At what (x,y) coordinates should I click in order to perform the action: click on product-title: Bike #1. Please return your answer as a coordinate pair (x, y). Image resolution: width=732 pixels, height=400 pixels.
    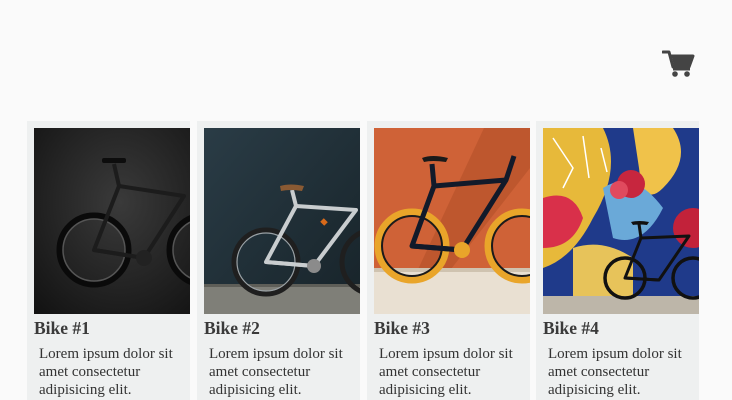
    Looking at the image, I should click on (62, 328).